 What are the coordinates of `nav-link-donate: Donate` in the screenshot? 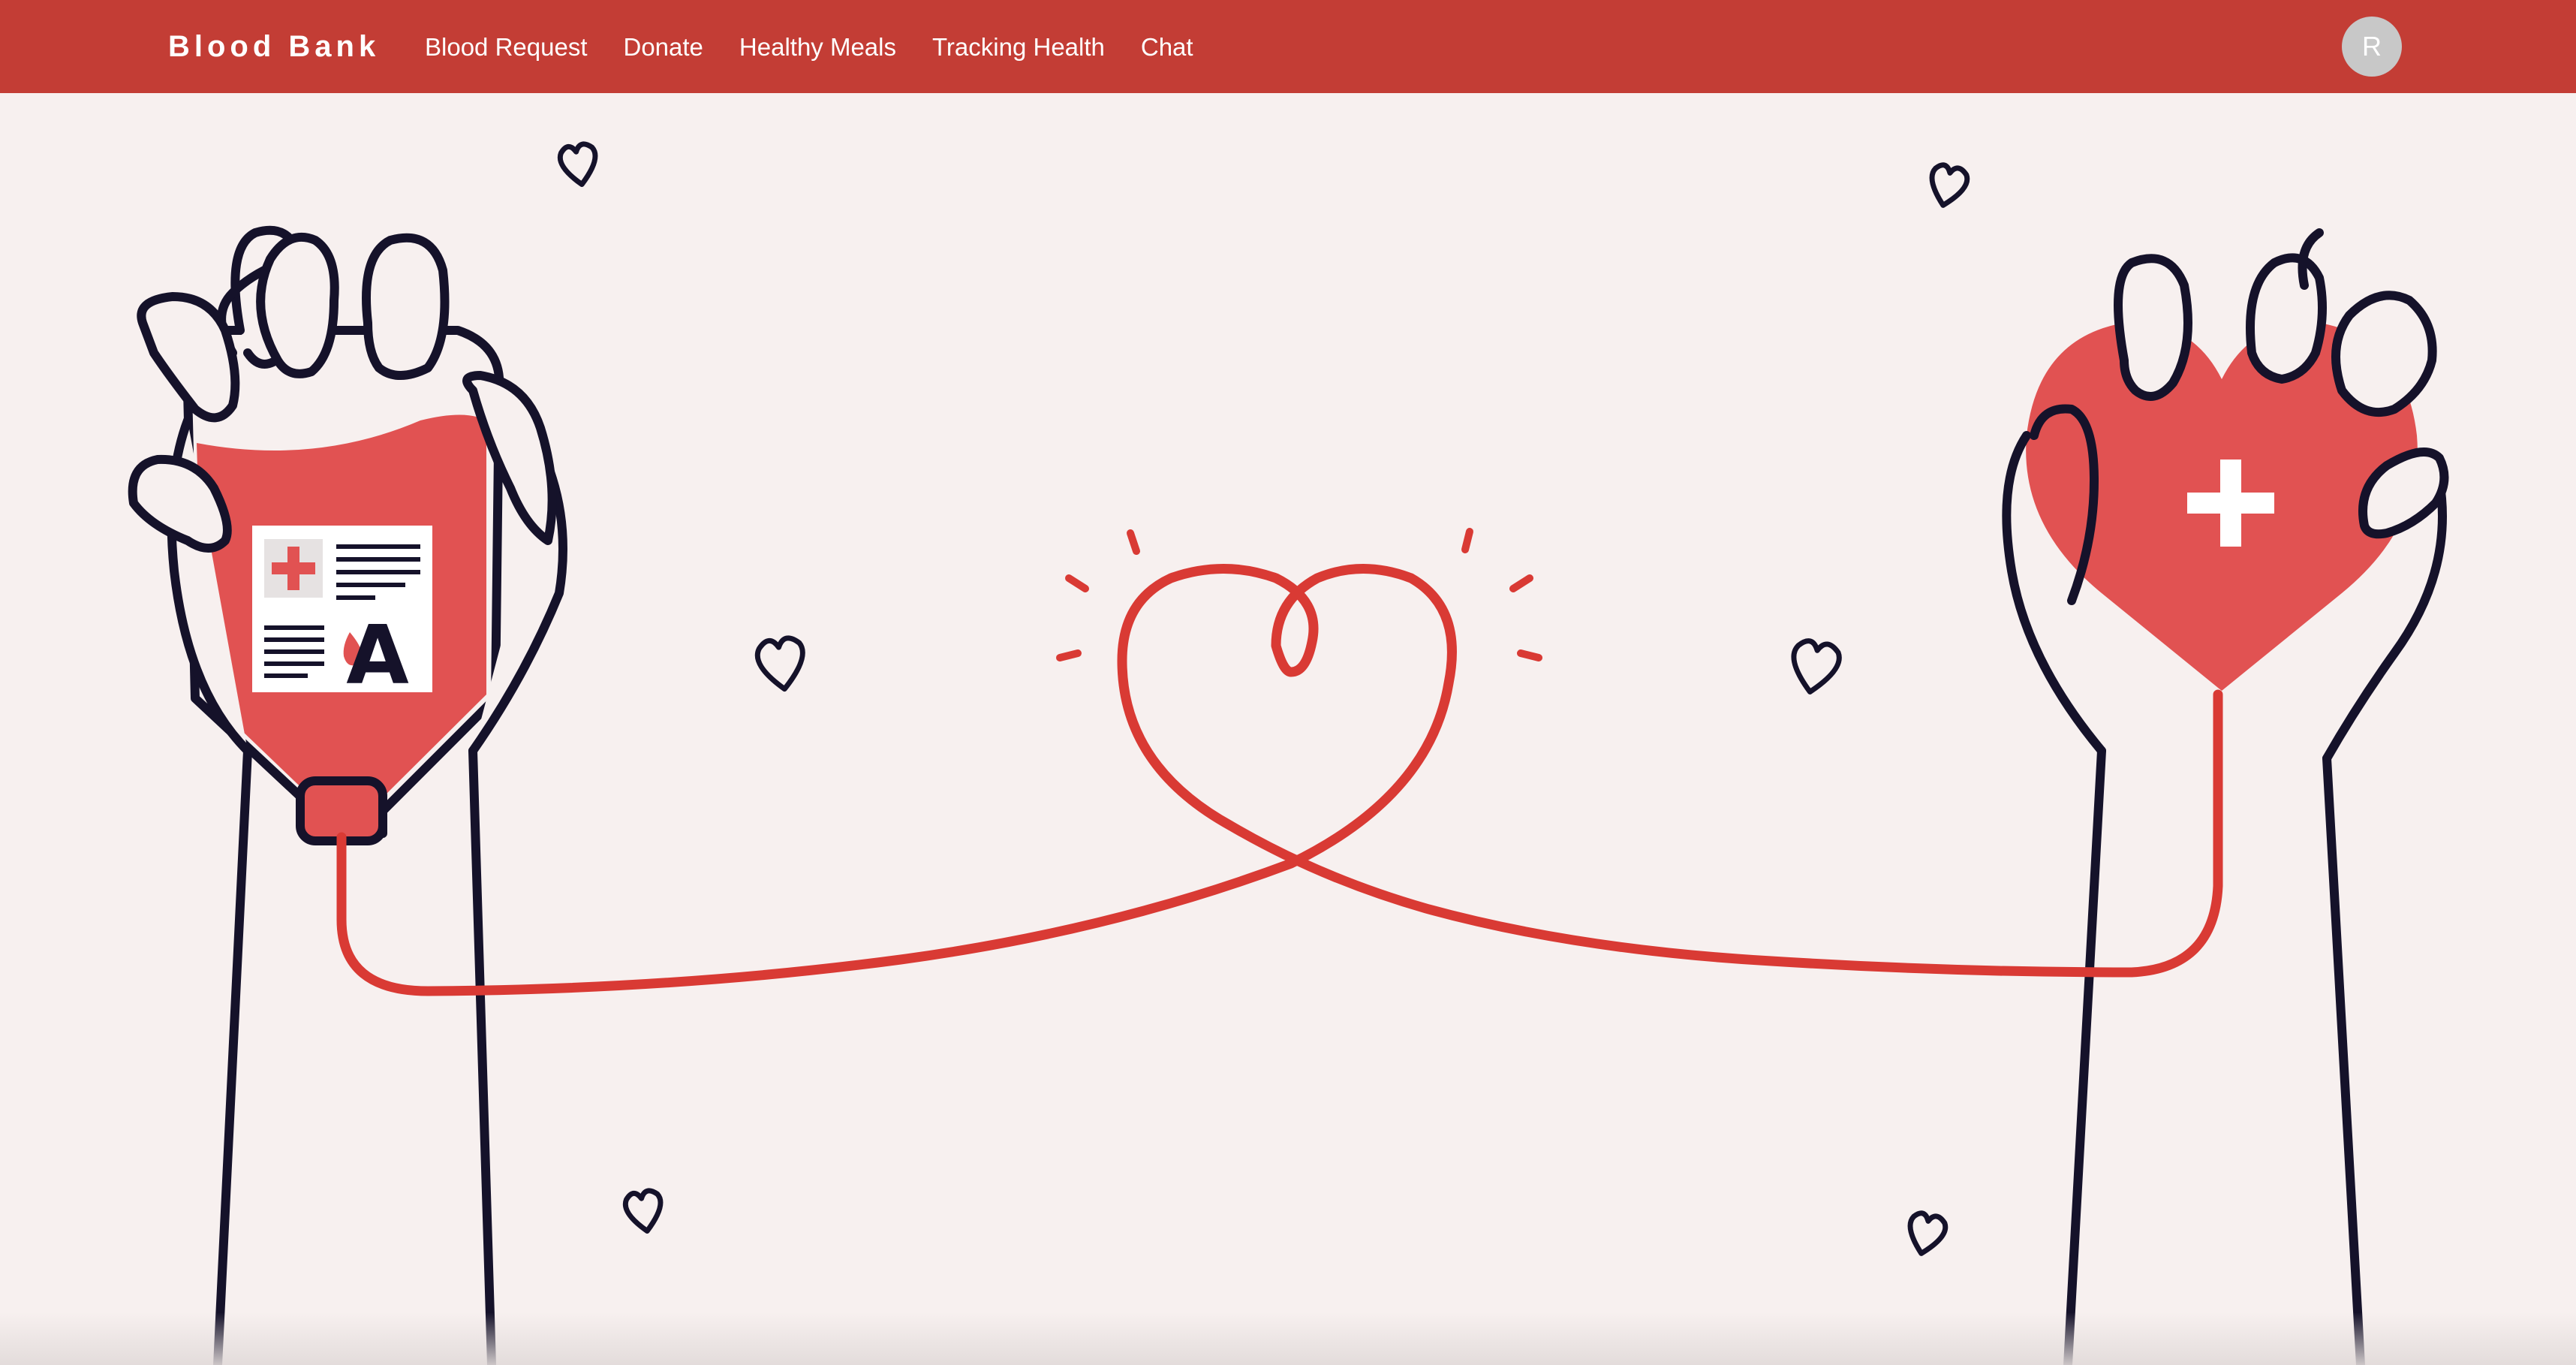 It's located at (663, 47).